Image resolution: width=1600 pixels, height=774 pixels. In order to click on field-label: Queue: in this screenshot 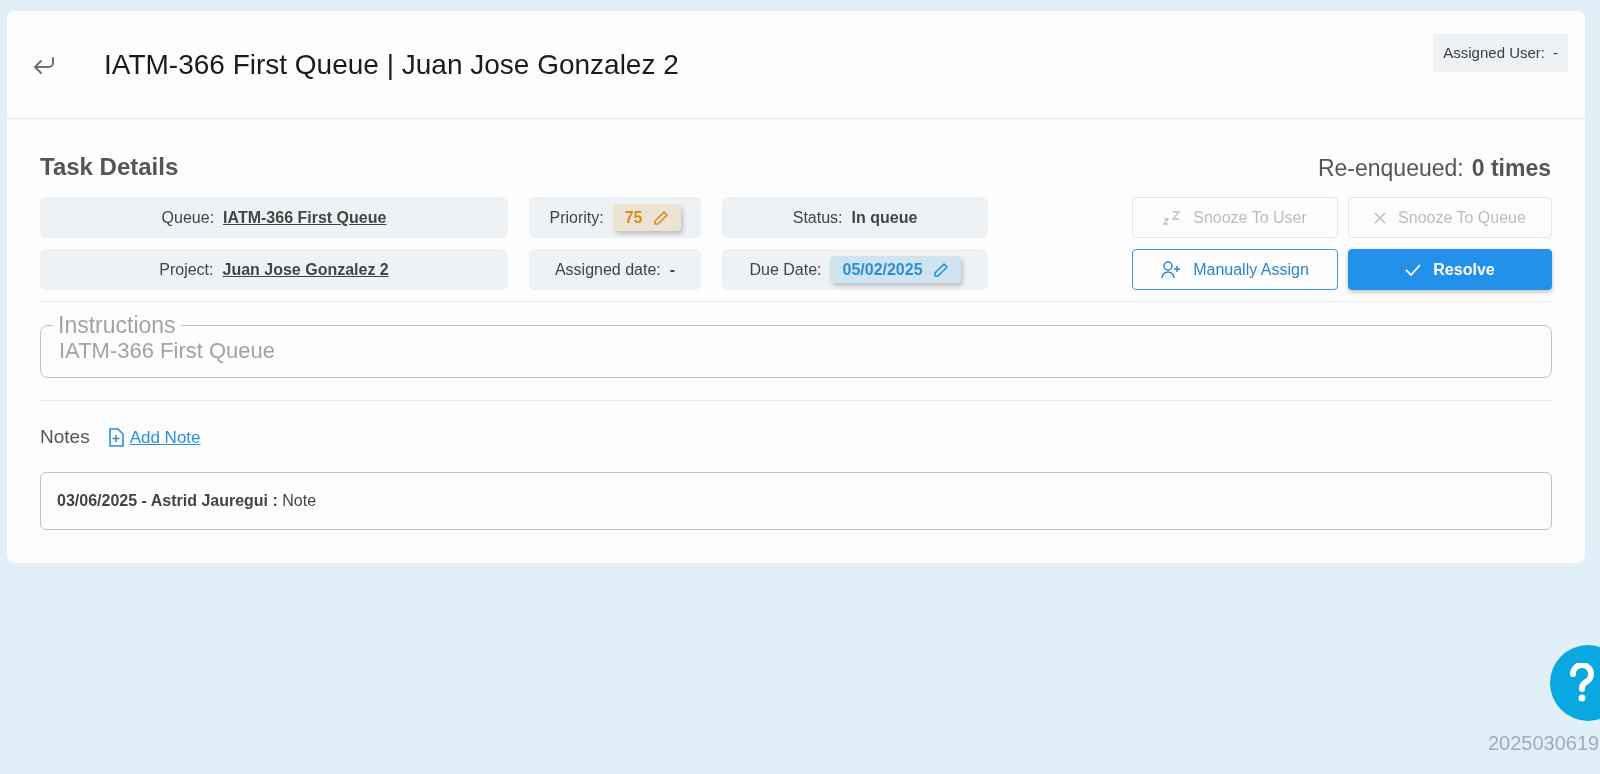, I will do `click(188, 217)`.